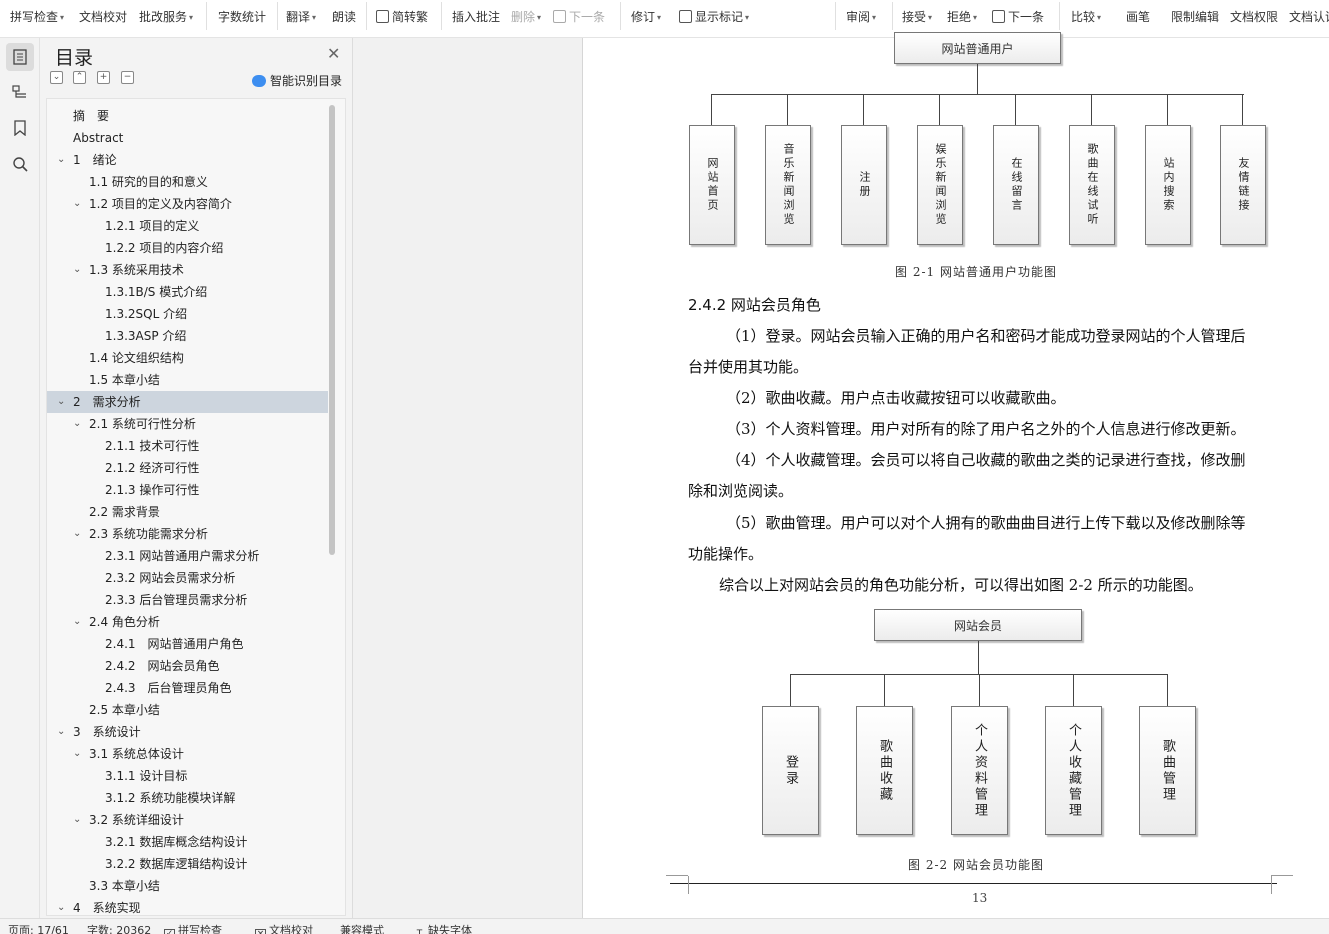  I want to click on paragraph-line: （3）个人资料管理。用户对所有的除了用户名之外的个人信息进行修改更新。, so click(986, 429).